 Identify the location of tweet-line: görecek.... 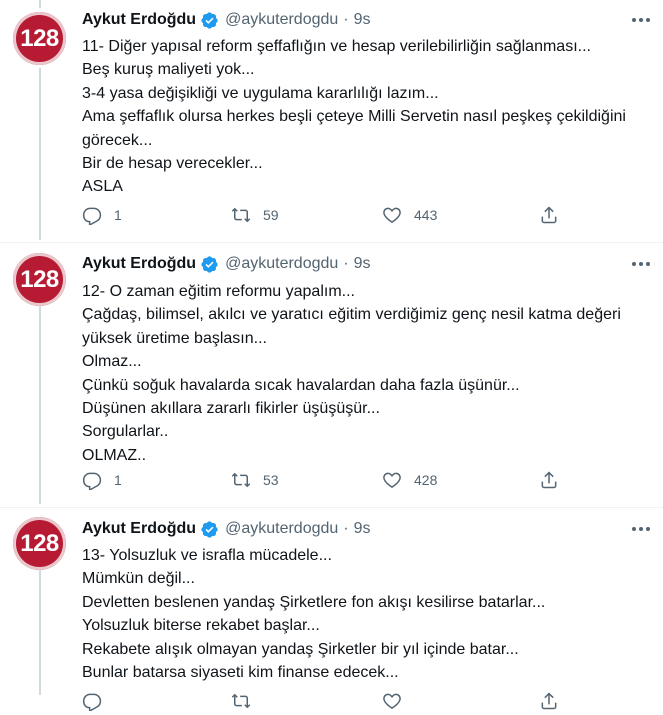
(117, 140).